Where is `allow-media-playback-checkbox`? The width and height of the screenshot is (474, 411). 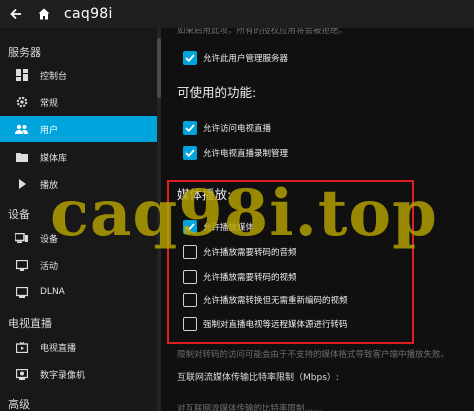
allow-media-playback-checkbox is located at coordinates (190, 227).